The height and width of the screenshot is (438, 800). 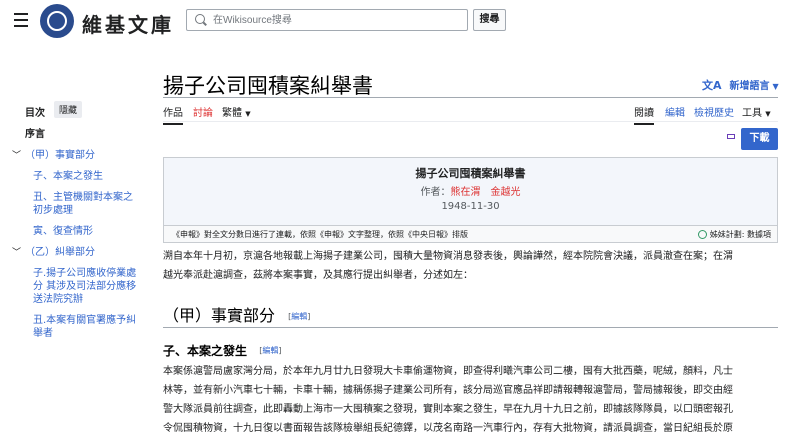 I want to click on sister-projects-label: 姊妹計劃: 數據項, so click(x=740, y=234).